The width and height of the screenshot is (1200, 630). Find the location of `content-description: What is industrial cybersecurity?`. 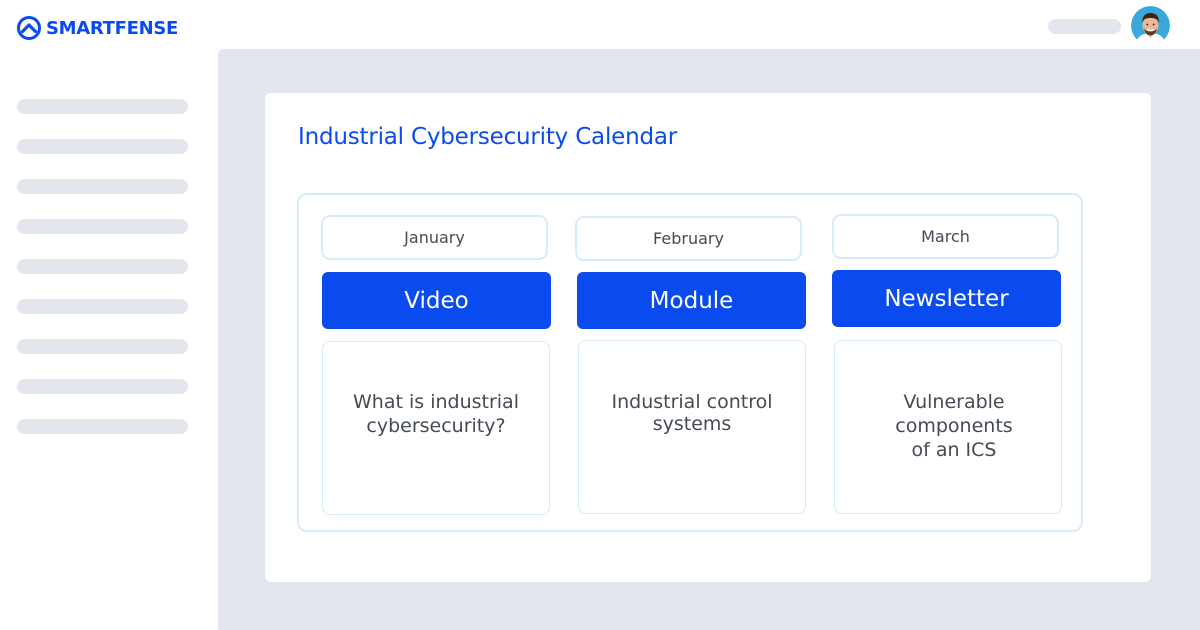

content-description: What is industrial cybersecurity? is located at coordinates (436, 414).